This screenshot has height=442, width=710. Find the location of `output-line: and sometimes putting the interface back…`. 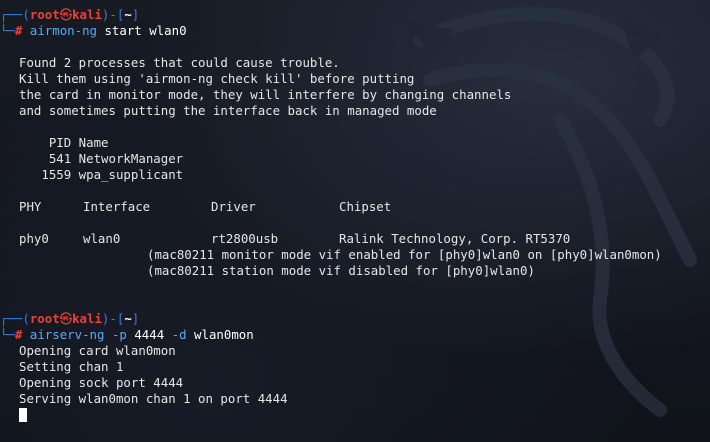

output-line: and sometimes putting the interface back… is located at coordinates (228, 110).